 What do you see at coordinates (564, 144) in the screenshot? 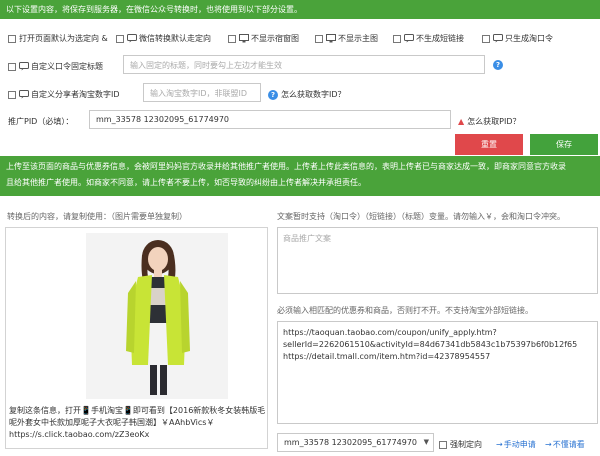
I see `save-button: 保存` at bounding box center [564, 144].